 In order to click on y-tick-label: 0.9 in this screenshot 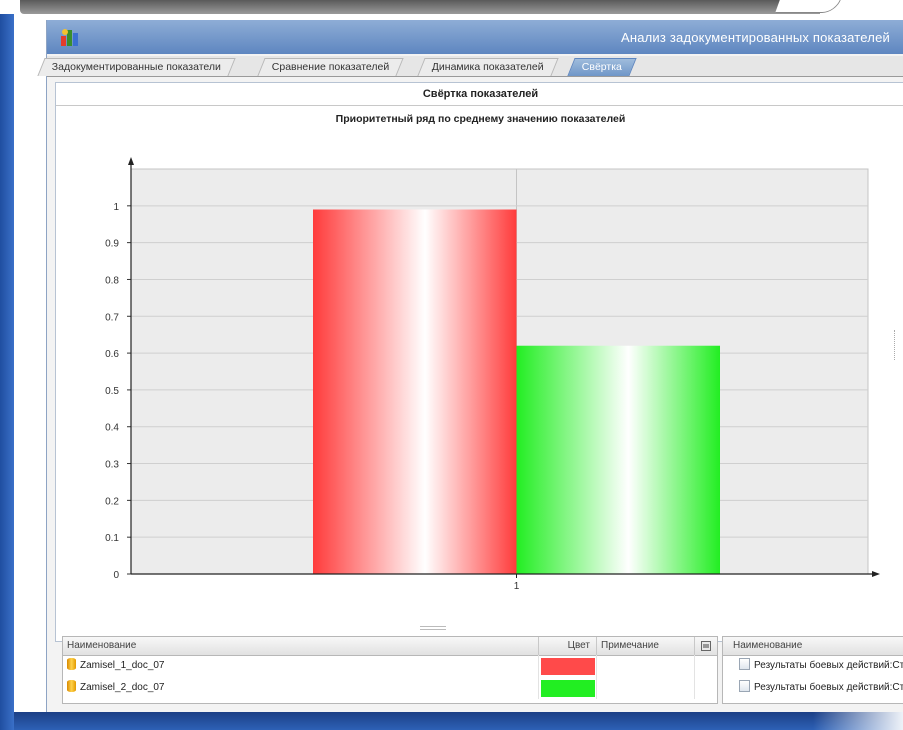, I will do `click(112, 244)`.